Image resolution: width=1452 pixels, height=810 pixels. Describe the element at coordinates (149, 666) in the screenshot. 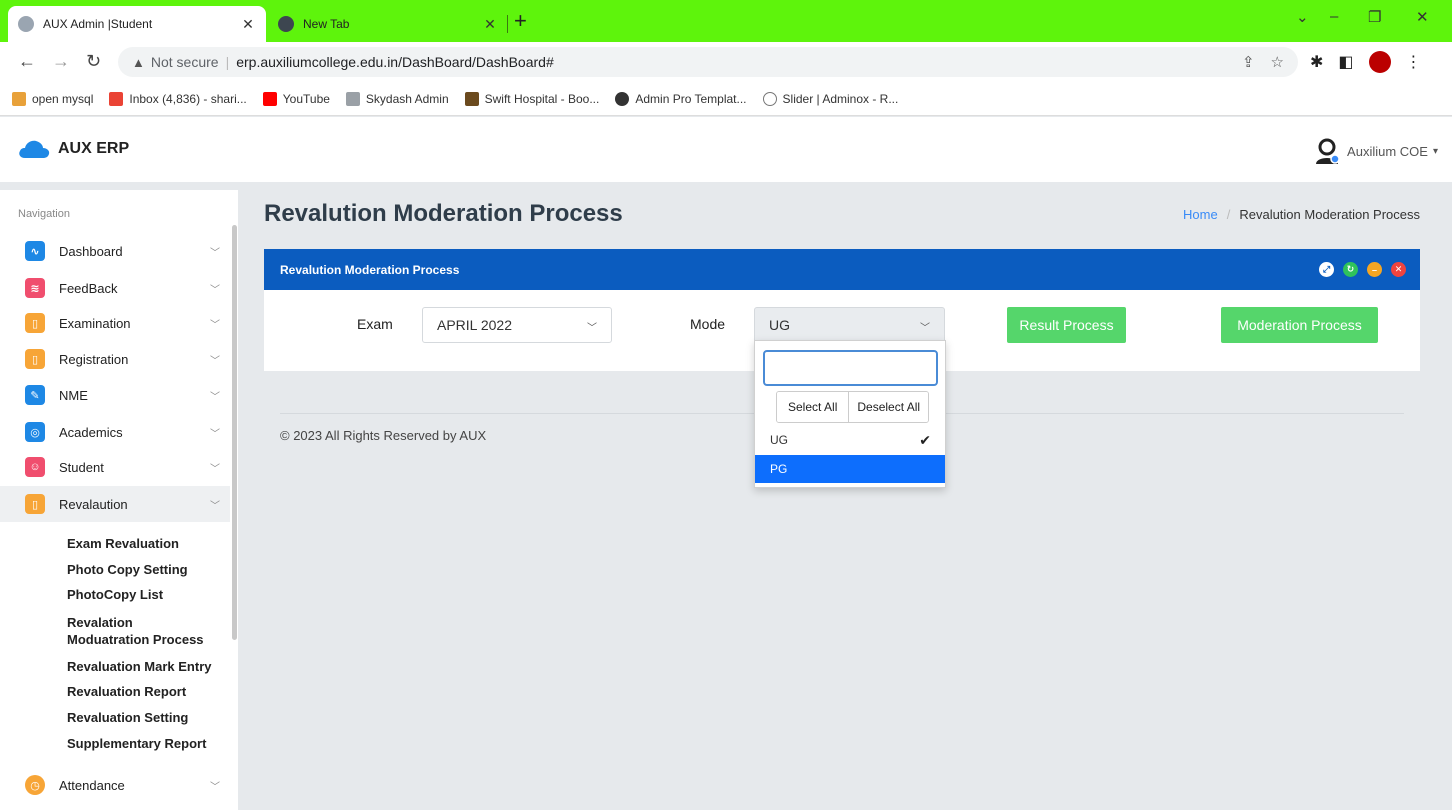

I see `submenu-revaluation-mark-entry: Revaluation Mark Entry` at that location.